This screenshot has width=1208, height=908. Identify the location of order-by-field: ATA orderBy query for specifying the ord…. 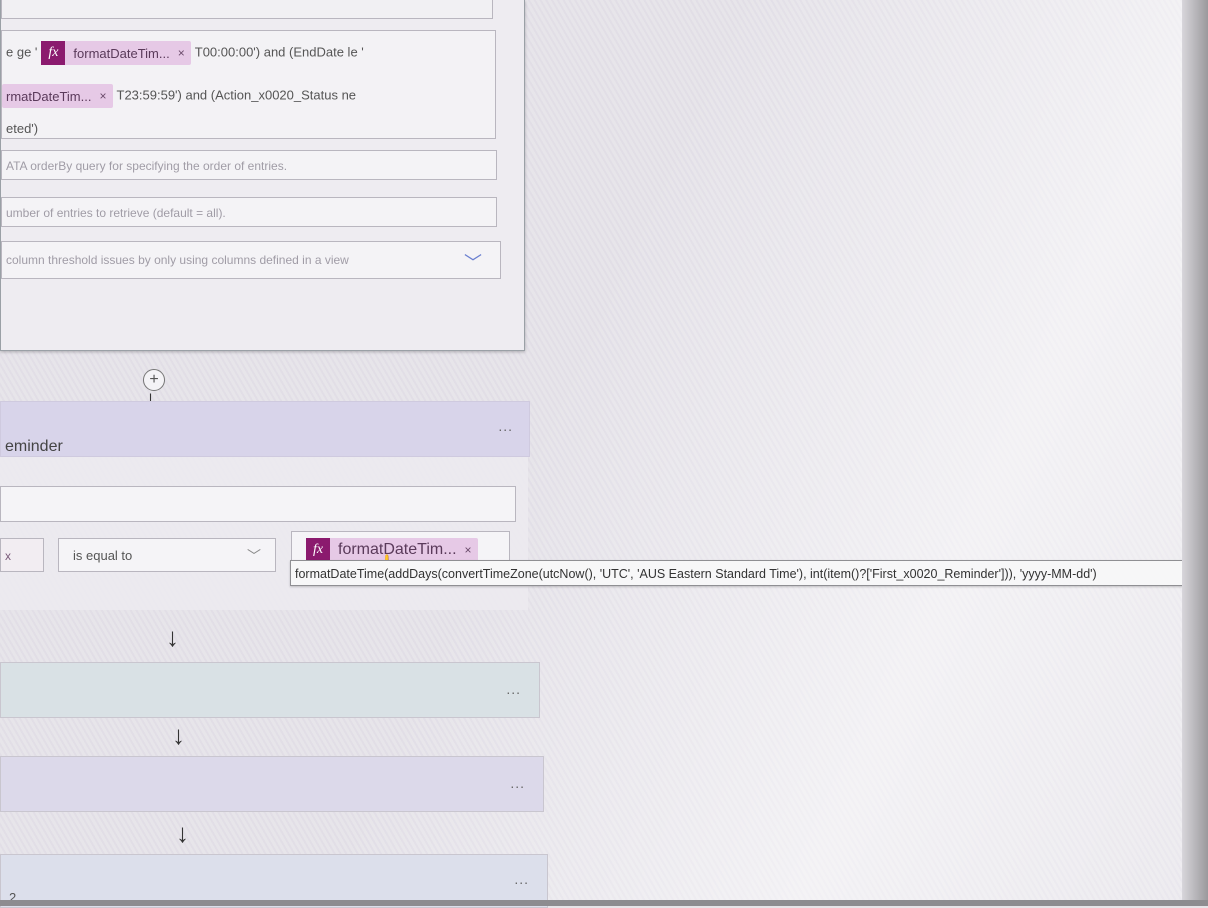
(249, 165).